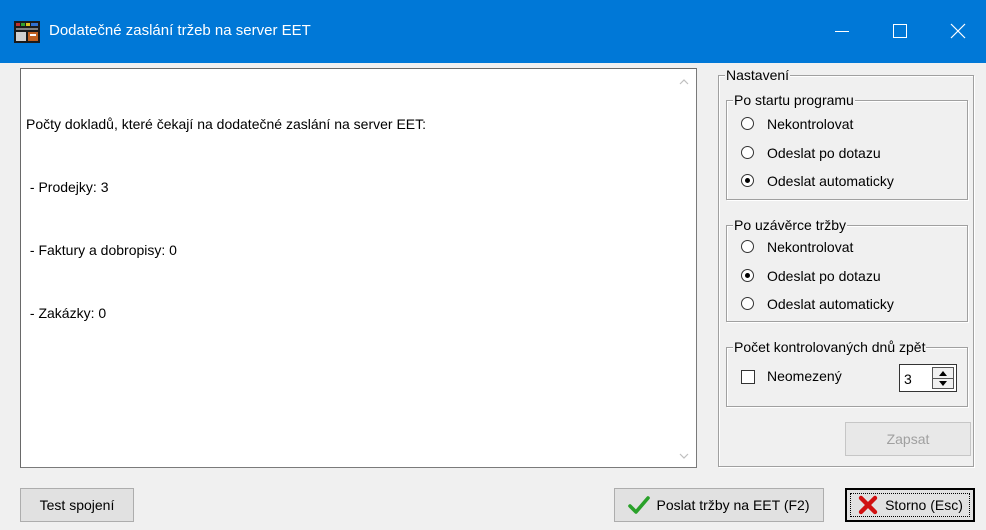  Describe the element at coordinates (101, 250) in the screenshot. I see `memo-line: - Faktury a dobropisy: 0` at that location.